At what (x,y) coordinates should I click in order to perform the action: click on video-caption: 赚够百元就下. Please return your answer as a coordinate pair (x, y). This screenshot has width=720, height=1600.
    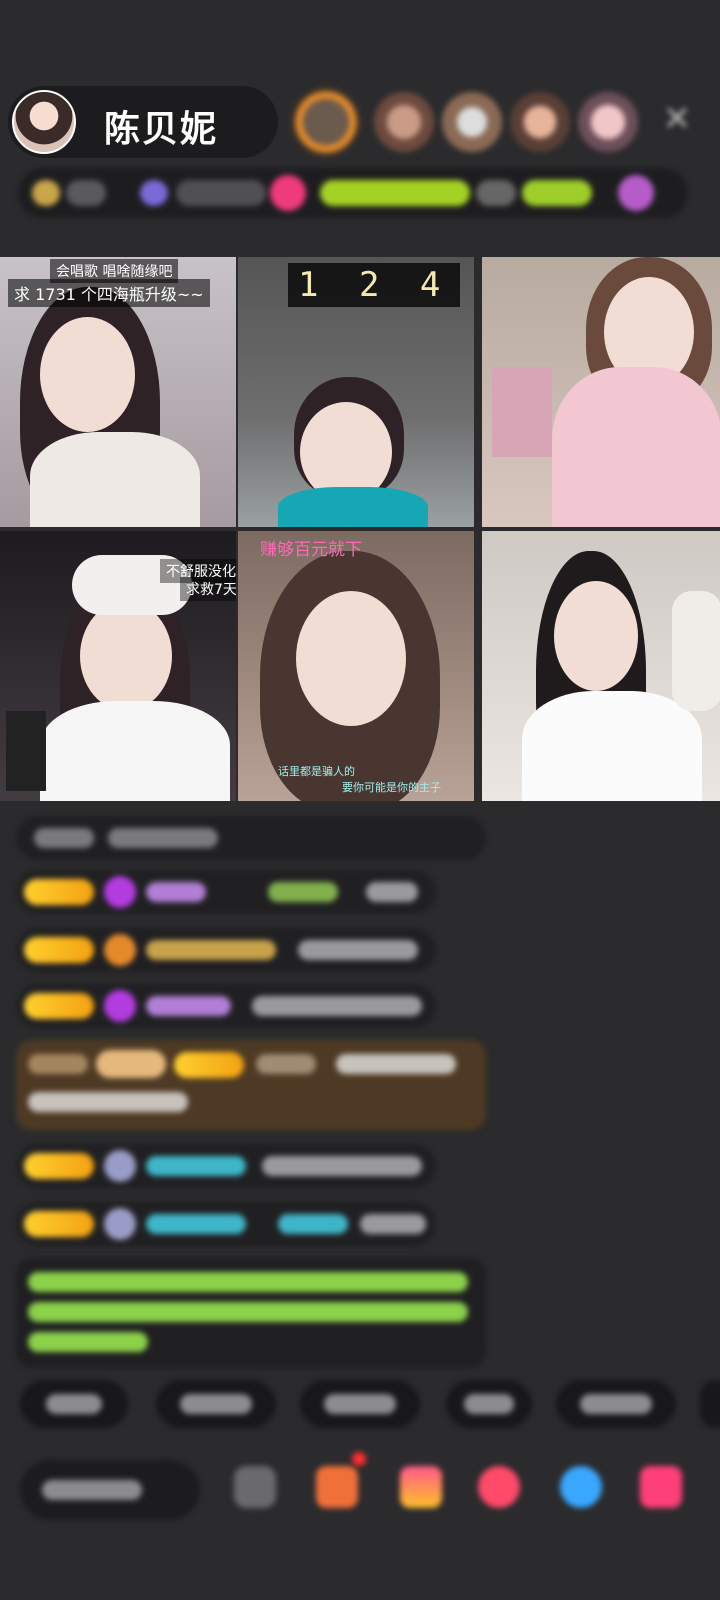
    Looking at the image, I should click on (311, 550).